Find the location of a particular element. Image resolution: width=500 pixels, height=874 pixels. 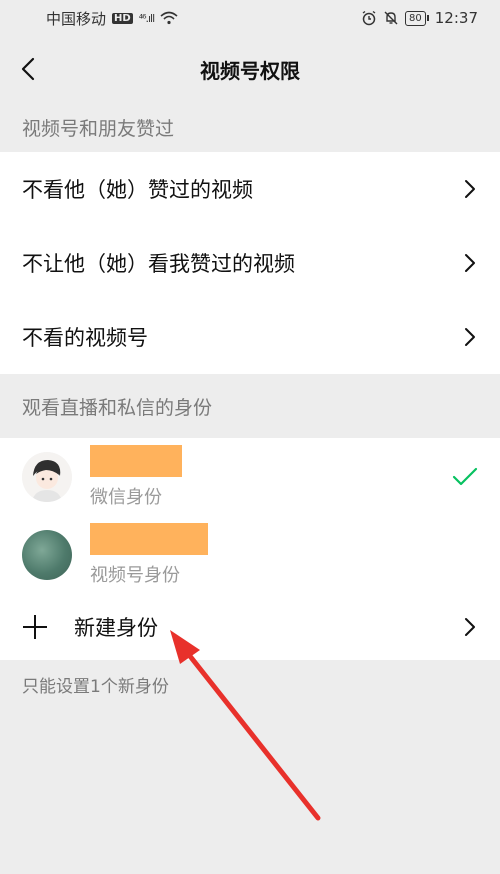

battery-icon: 80 is located at coordinates (417, 18).